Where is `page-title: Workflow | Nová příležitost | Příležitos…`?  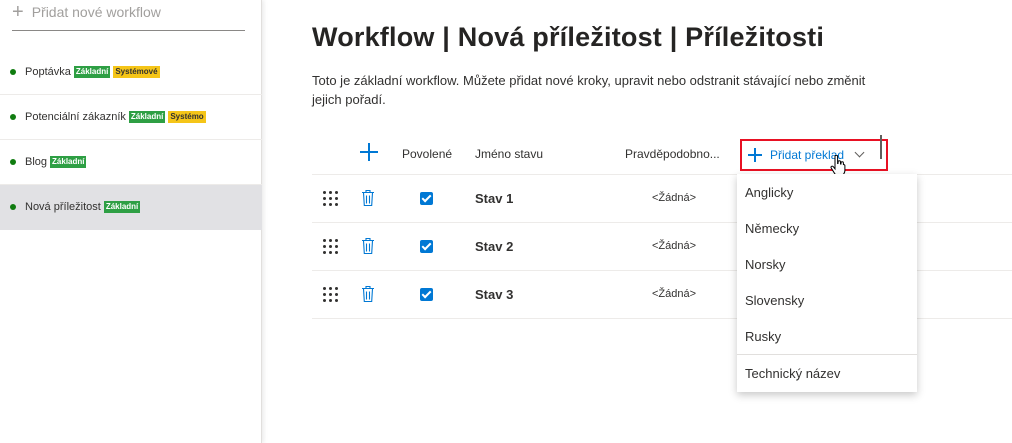
page-title: Workflow | Nová příležitost | Příležitos… is located at coordinates (568, 37).